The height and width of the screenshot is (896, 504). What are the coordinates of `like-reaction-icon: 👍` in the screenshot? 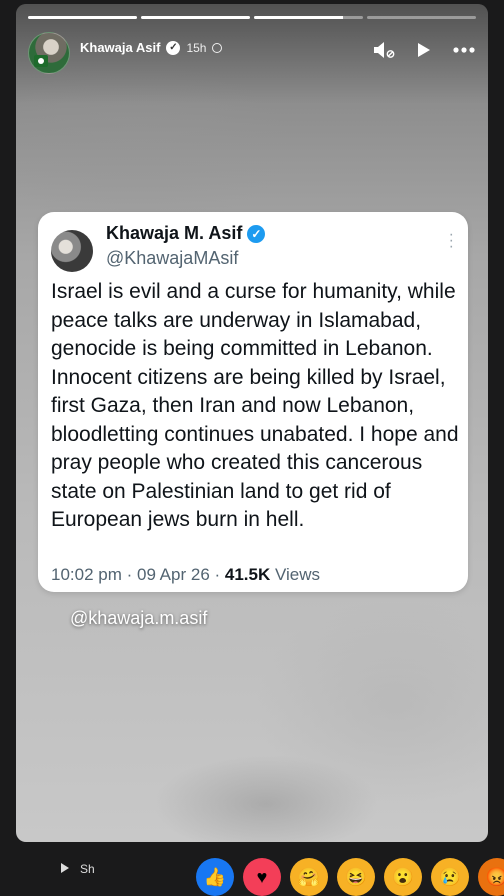 It's located at (215, 877).